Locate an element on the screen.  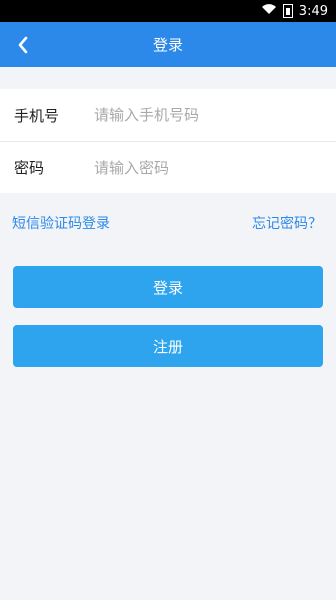
register-button: 注册 is located at coordinates (168, 346).